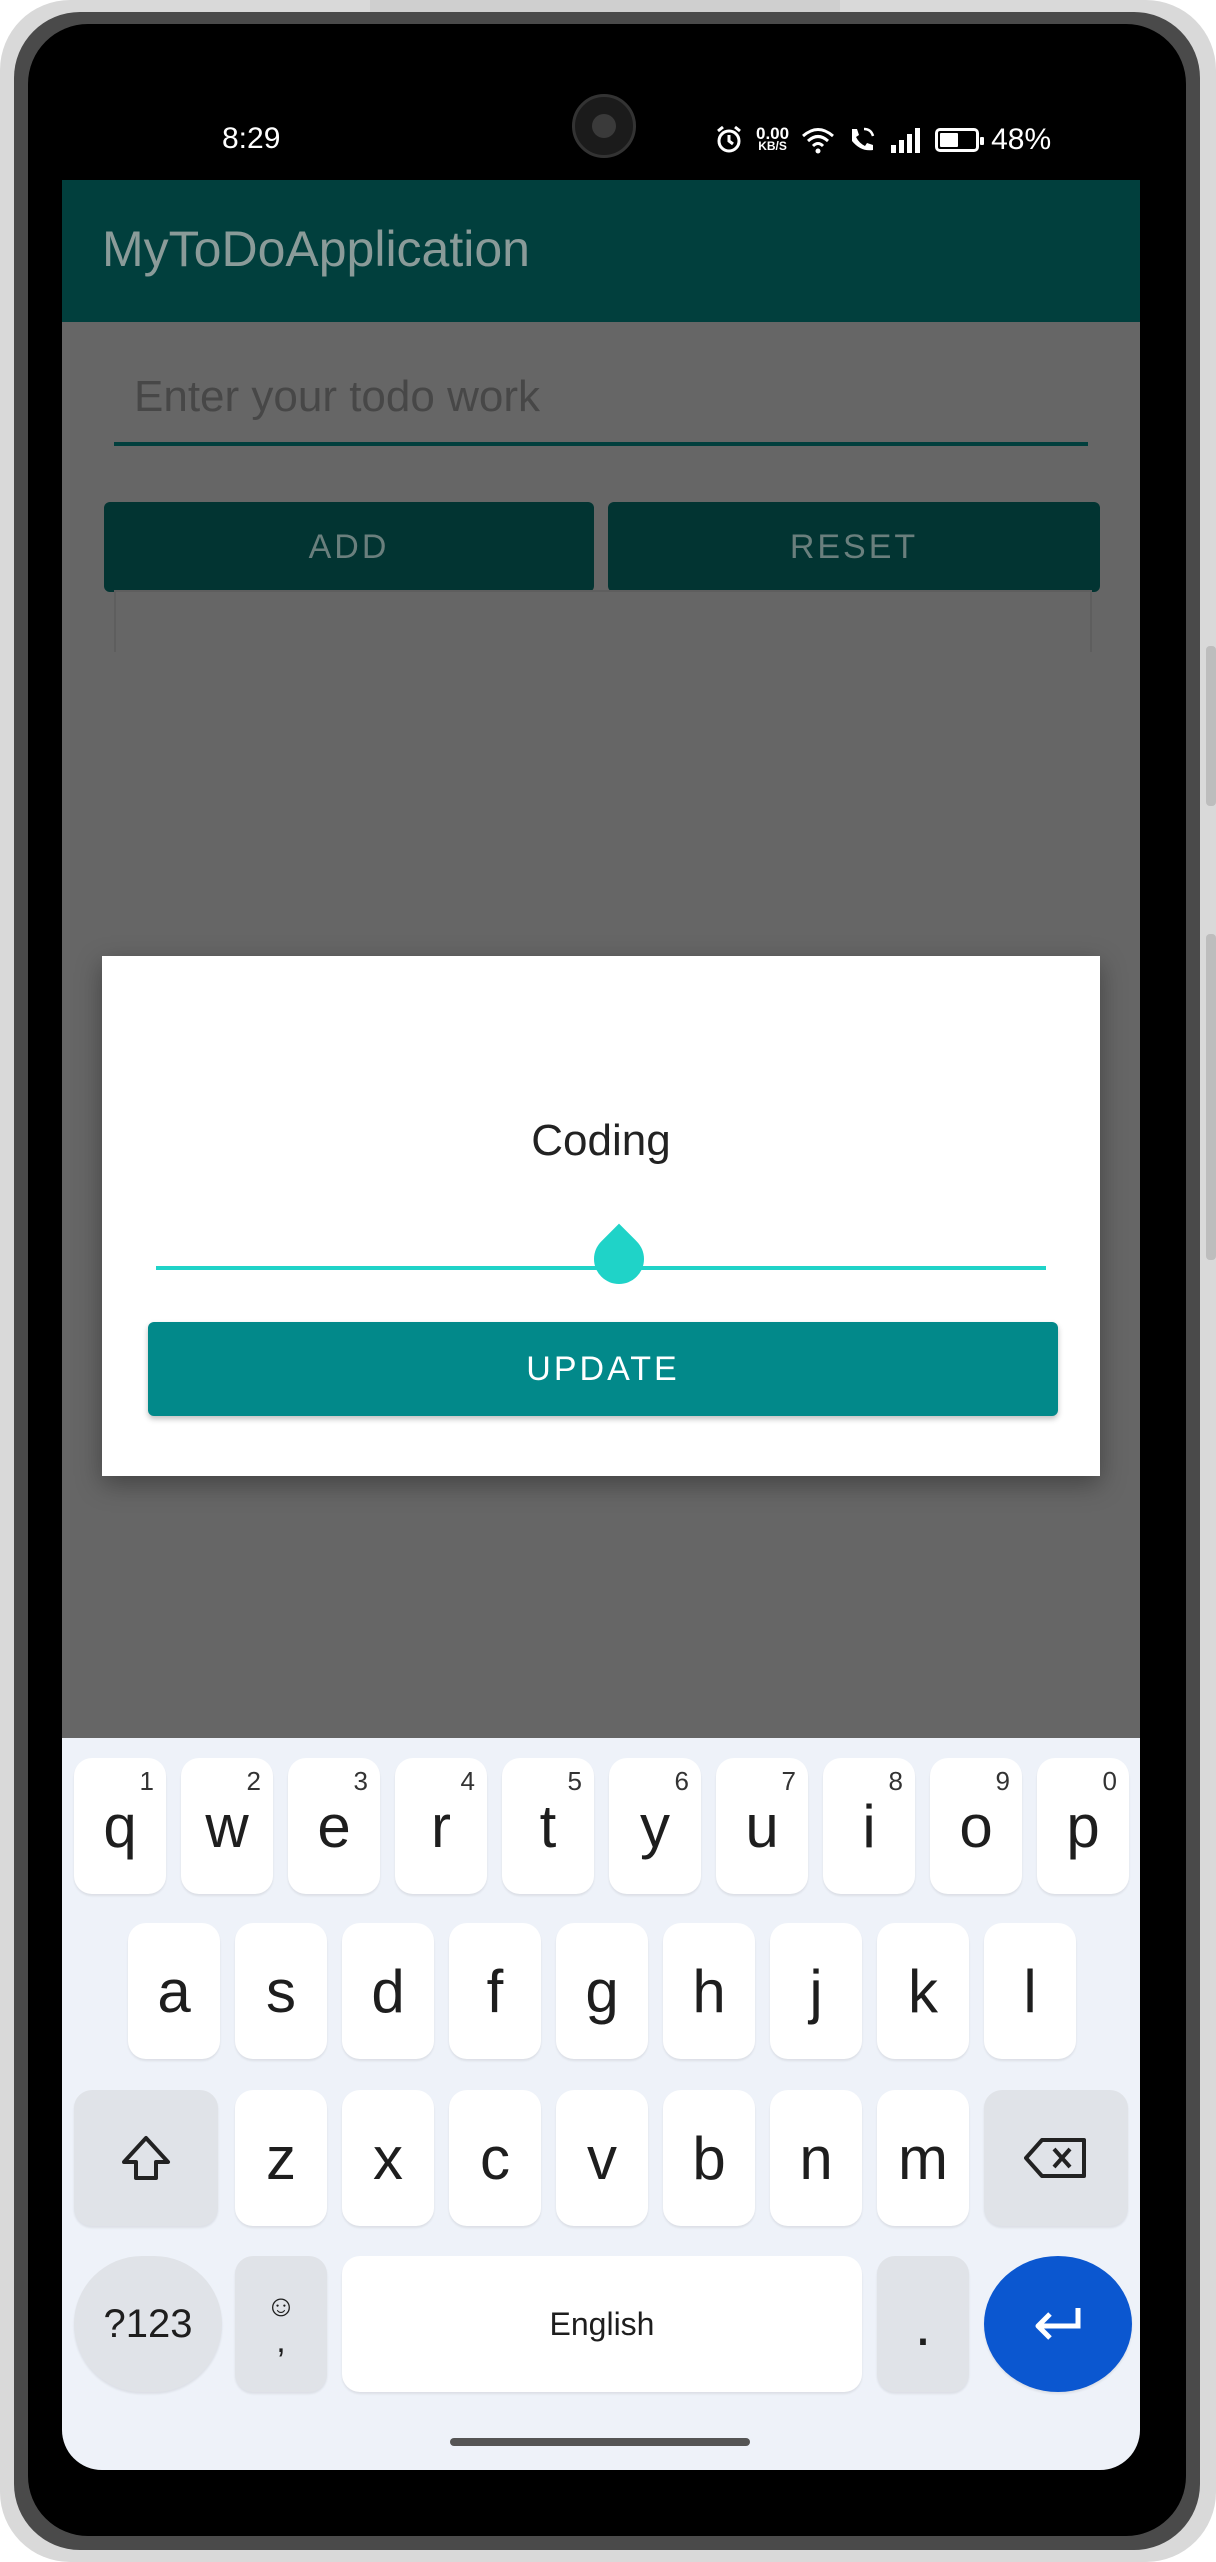 This screenshot has width=1216, height=2562. I want to click on shift-key, so click(146, 2158).